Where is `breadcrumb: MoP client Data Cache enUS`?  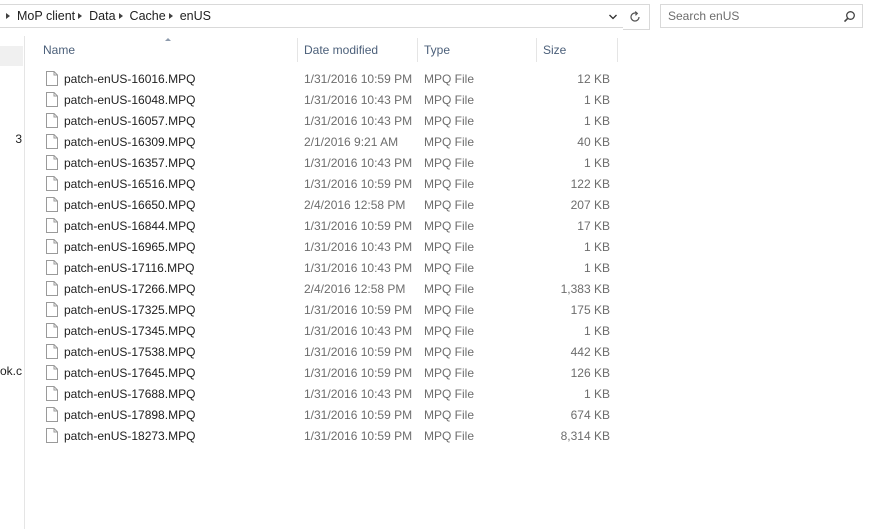 breadcrumb: MoP client Data Cache enUS is located at coordinates (107, 16).